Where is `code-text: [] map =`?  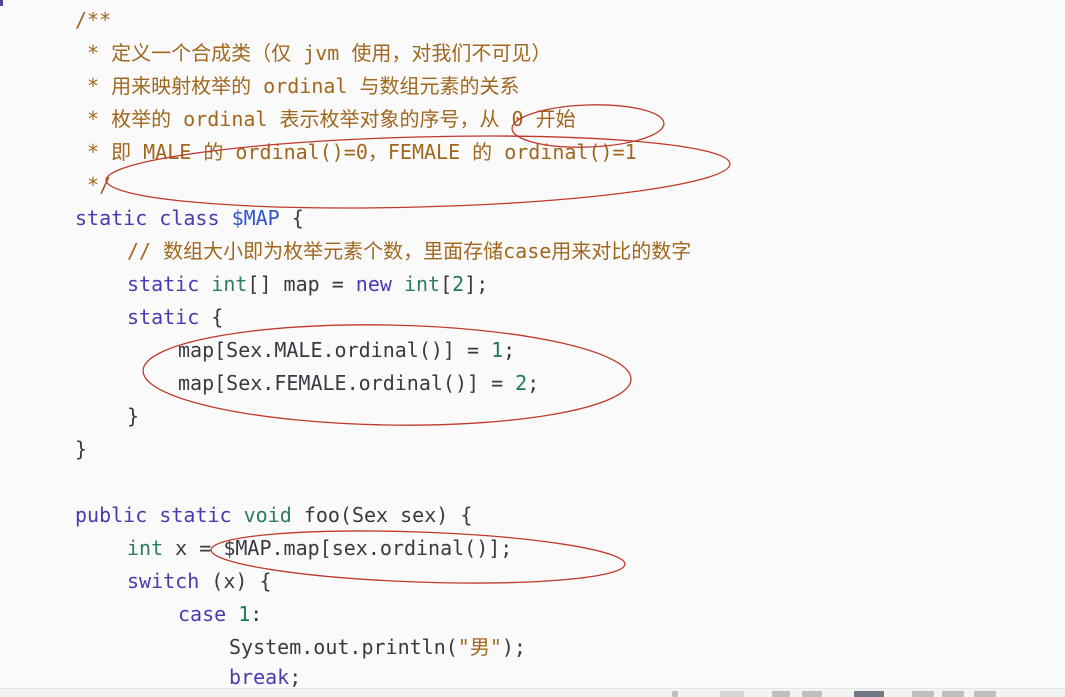 code-text: [] map = is located at coordinates (301, 284).